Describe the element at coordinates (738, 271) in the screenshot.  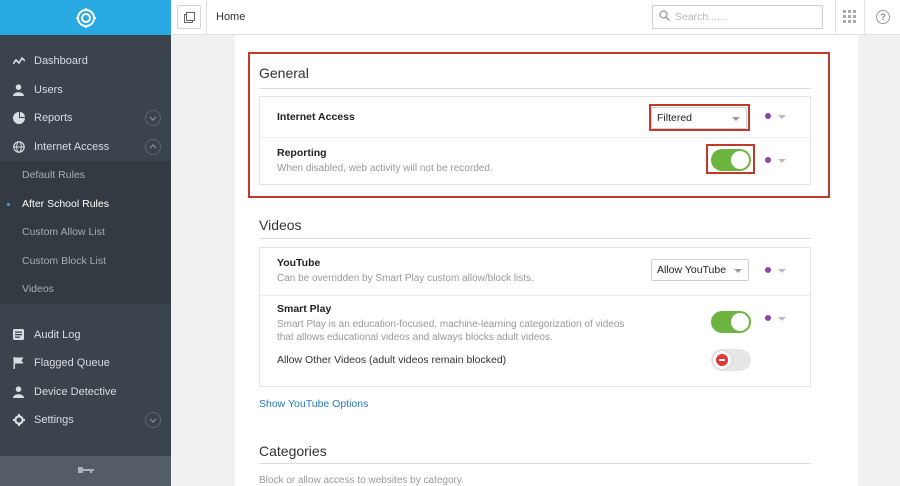
I see `caret-down-icon` at that location.